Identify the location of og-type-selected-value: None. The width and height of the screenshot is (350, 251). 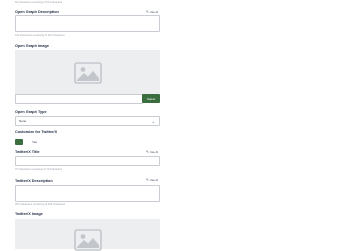
(23, 121).